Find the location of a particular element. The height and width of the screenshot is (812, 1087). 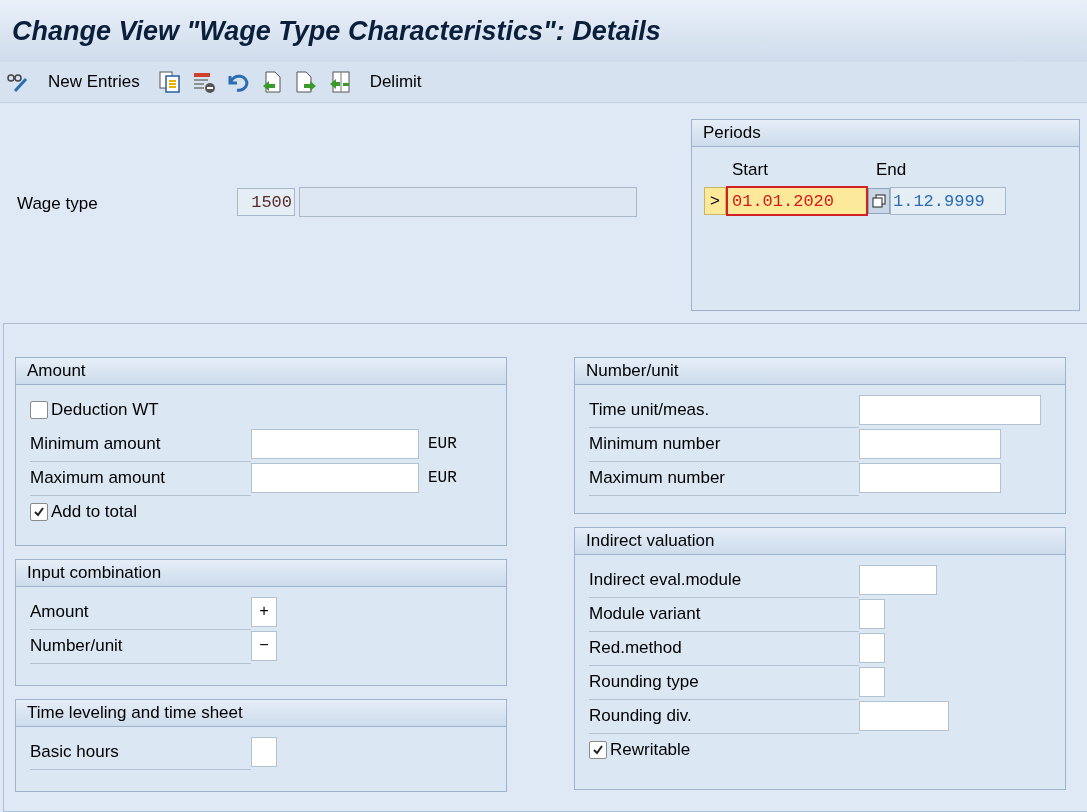

field-label: Rounding div. is located at coordinates (641, 715).